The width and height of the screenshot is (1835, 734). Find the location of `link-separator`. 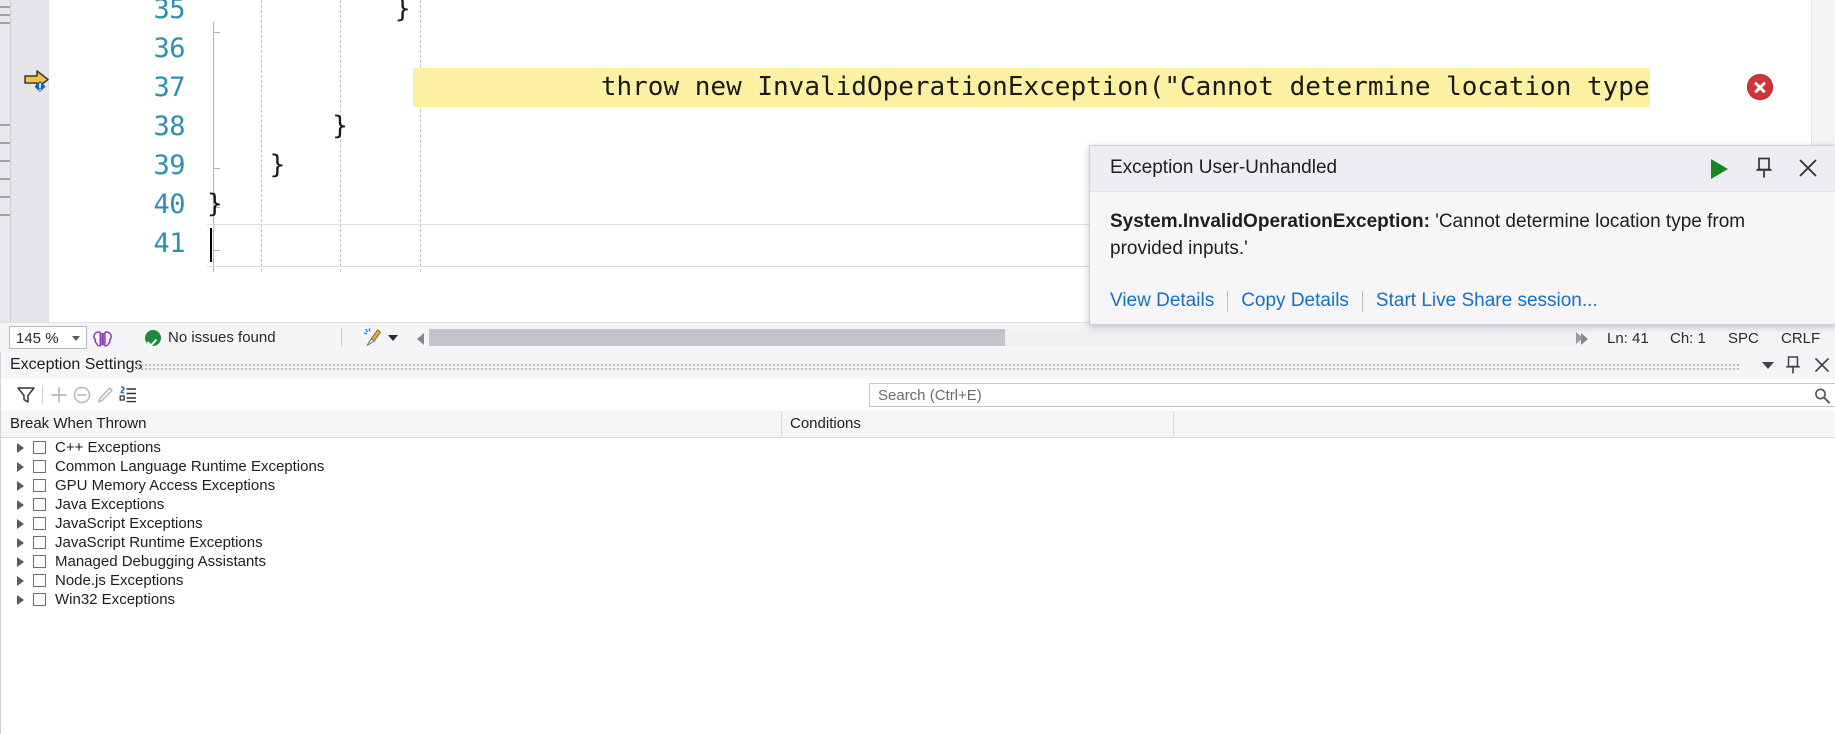

link-separator is located at coordinates (1362, 301).